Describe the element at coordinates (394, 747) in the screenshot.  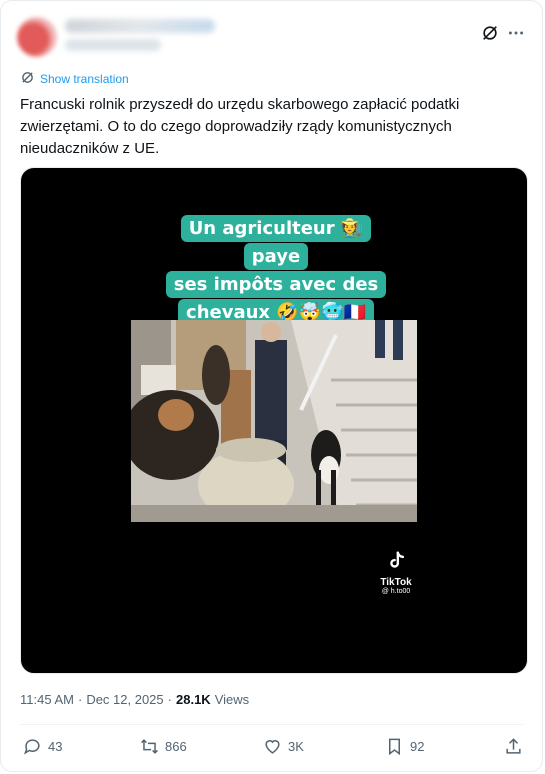
I see `bookmark-icon` at that location.